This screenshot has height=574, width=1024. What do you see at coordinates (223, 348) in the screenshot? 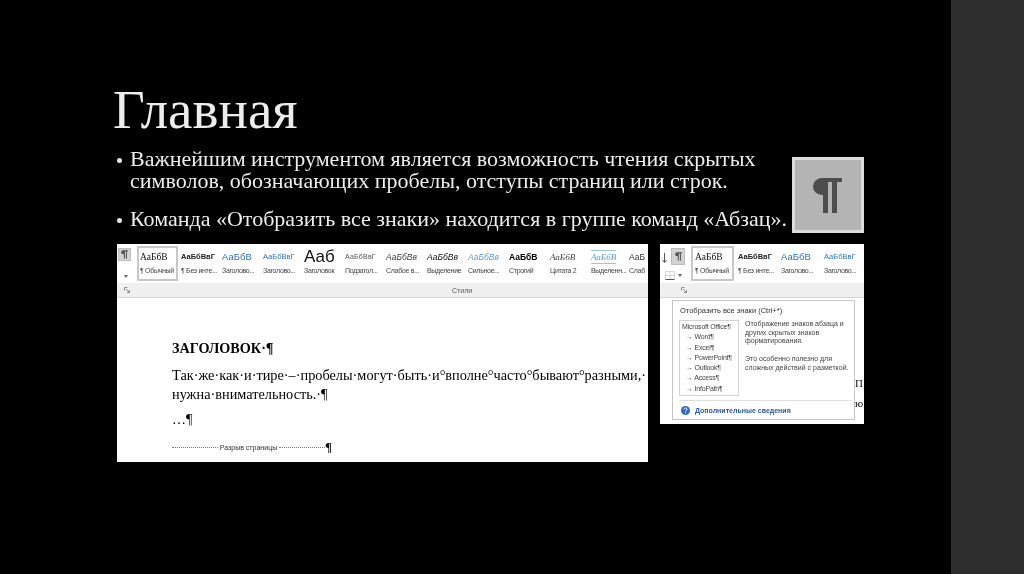
I see `document-heading: ЗАГОЛОВОК·¶` at bounding box center [223, 348].